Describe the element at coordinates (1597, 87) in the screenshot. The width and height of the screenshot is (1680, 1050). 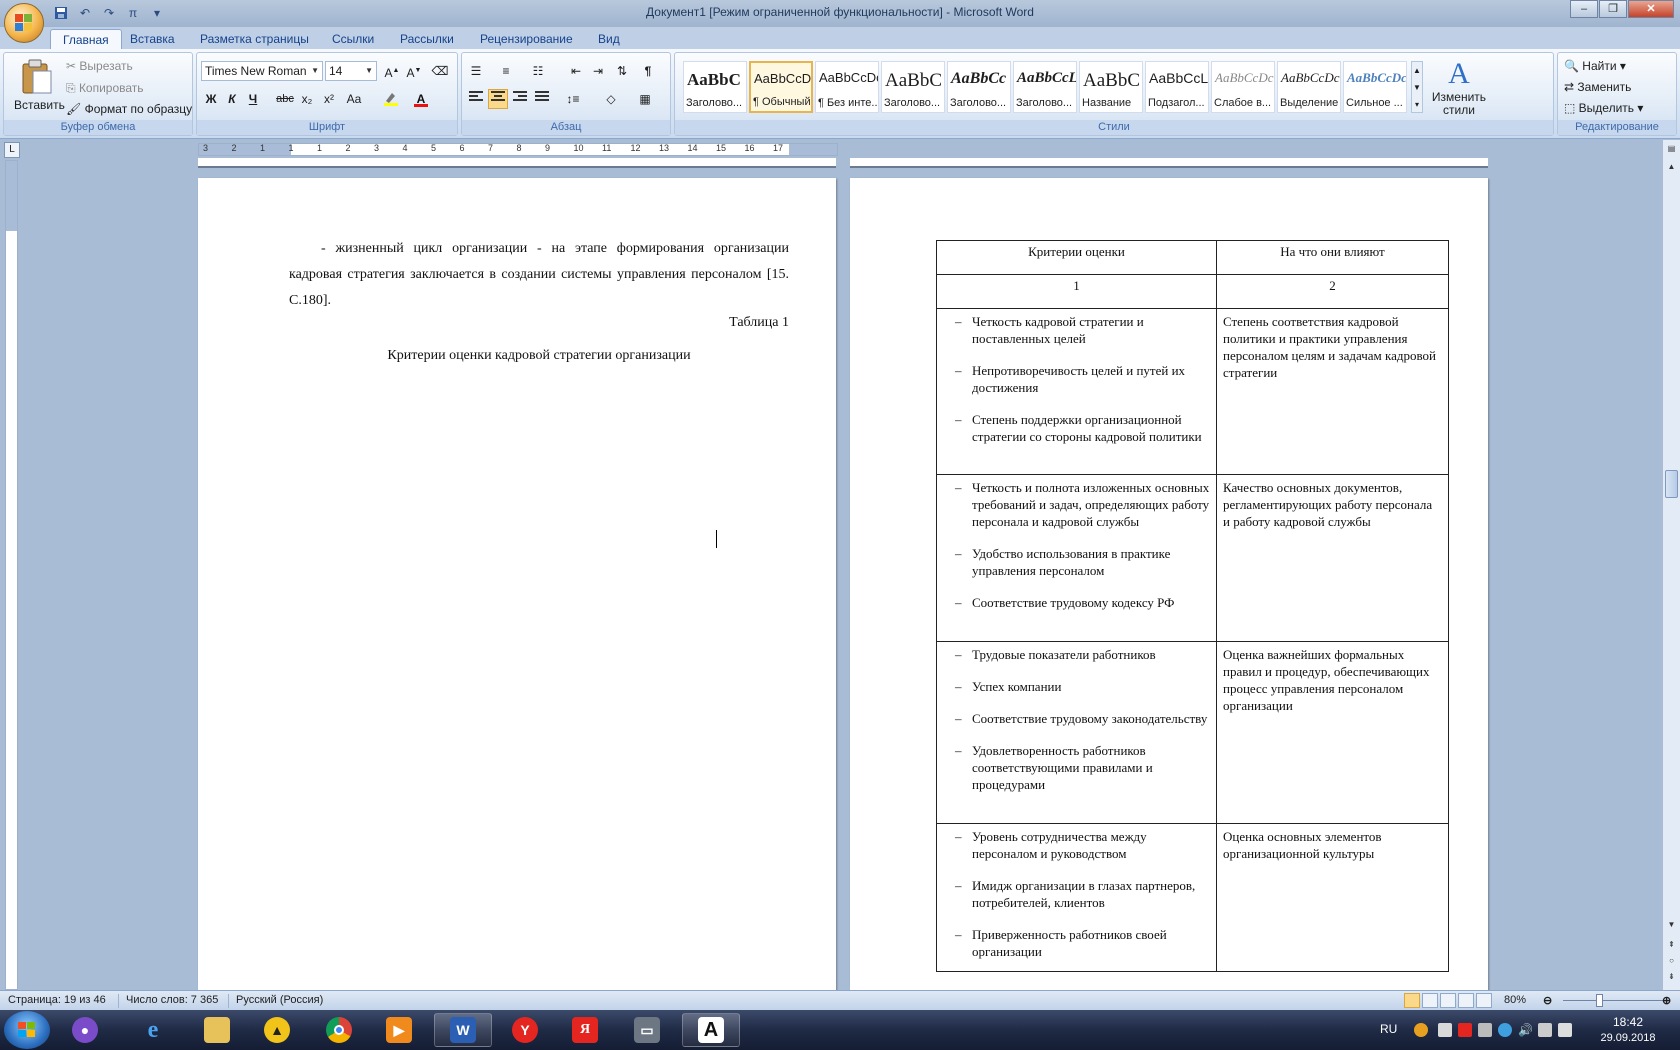
I see `replace-button: ⇄ Заменить` at that location.